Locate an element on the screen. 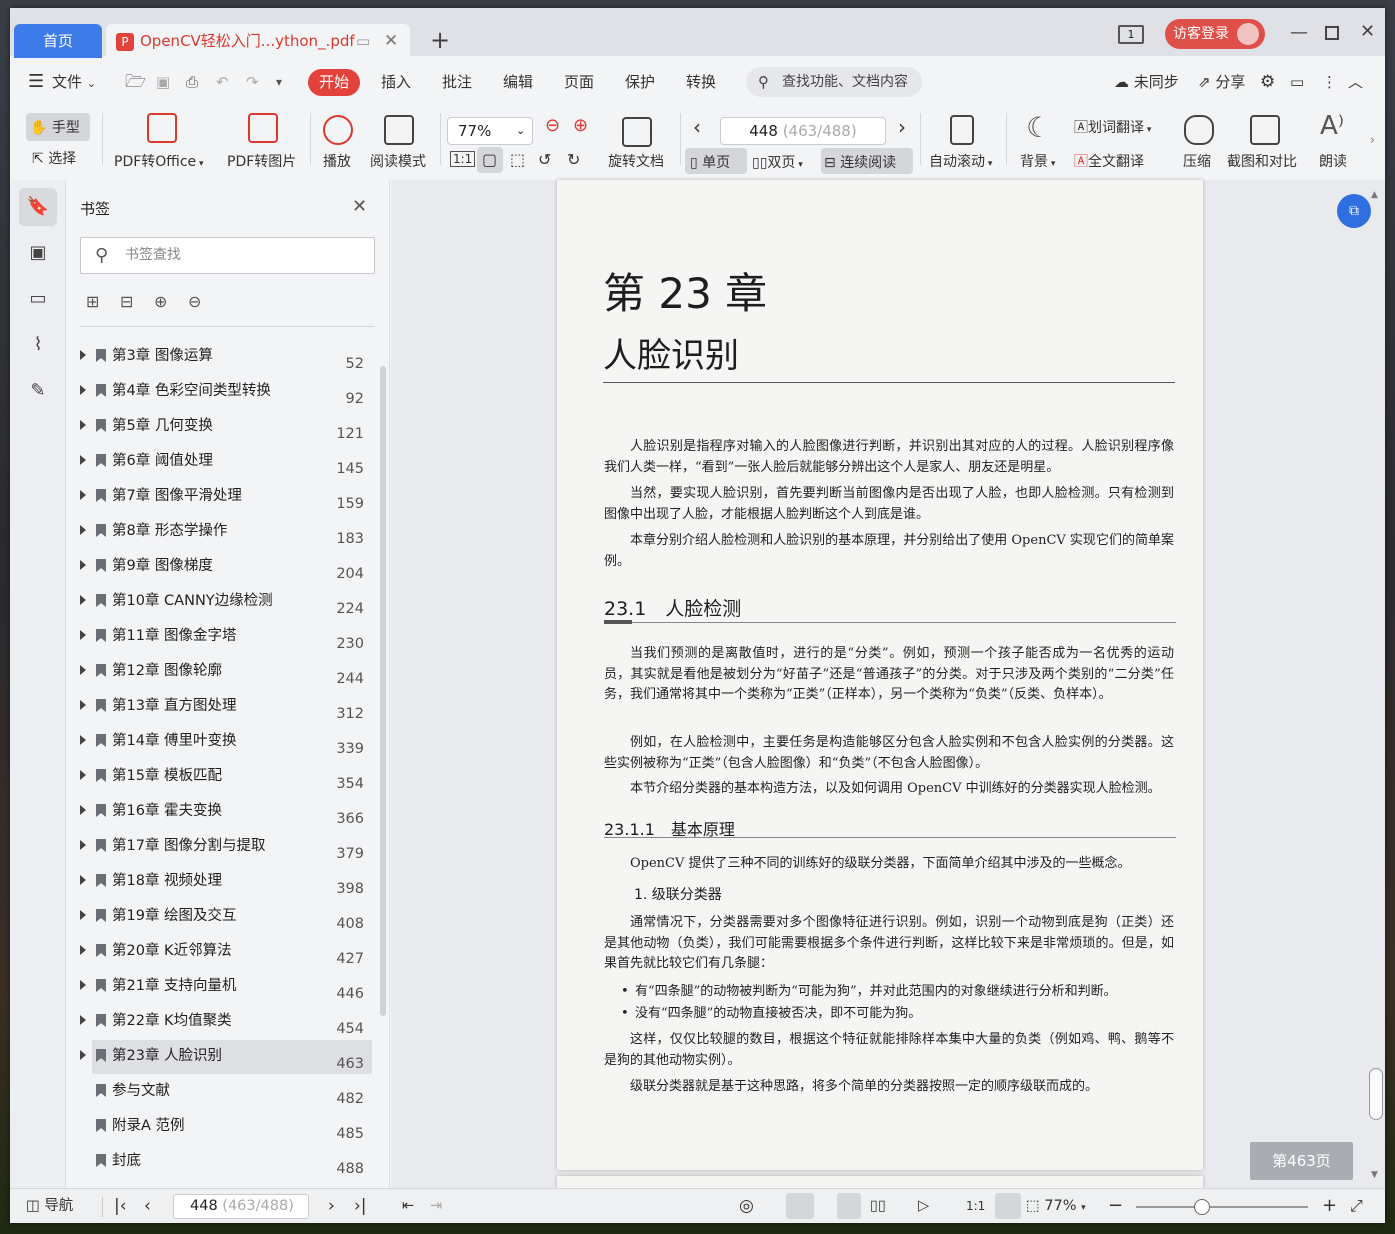 The width and height of the screenshot is (1395, 1234). bookmark-item-selected: 第23章 人脸识别 463 is located at coordinates (226, 1057).